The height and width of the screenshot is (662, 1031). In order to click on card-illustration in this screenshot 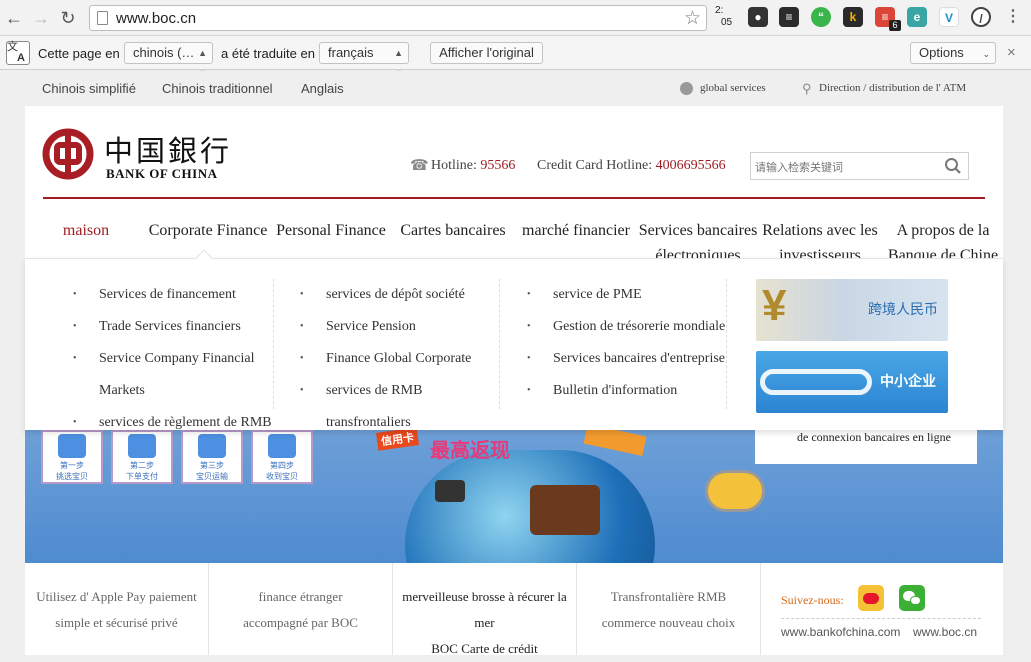, I will do `click(615, 443)`.